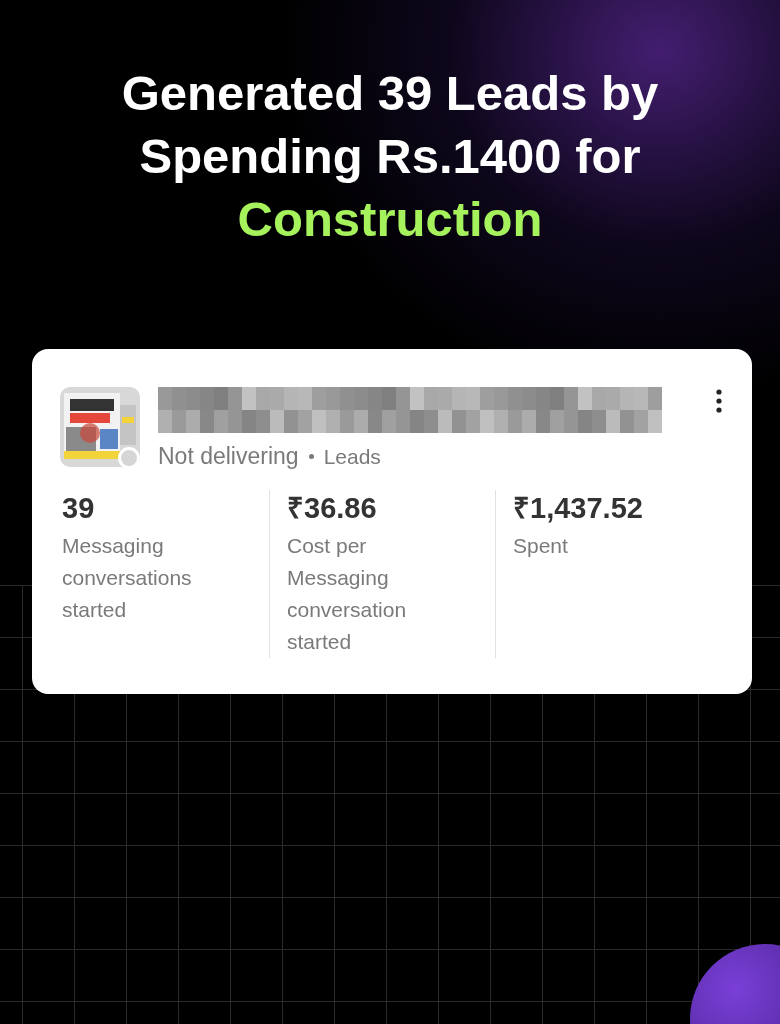 This screenshot has width=780, height=1024. I want to click on metric-value: ₹1,437.52, so click(578, 508).